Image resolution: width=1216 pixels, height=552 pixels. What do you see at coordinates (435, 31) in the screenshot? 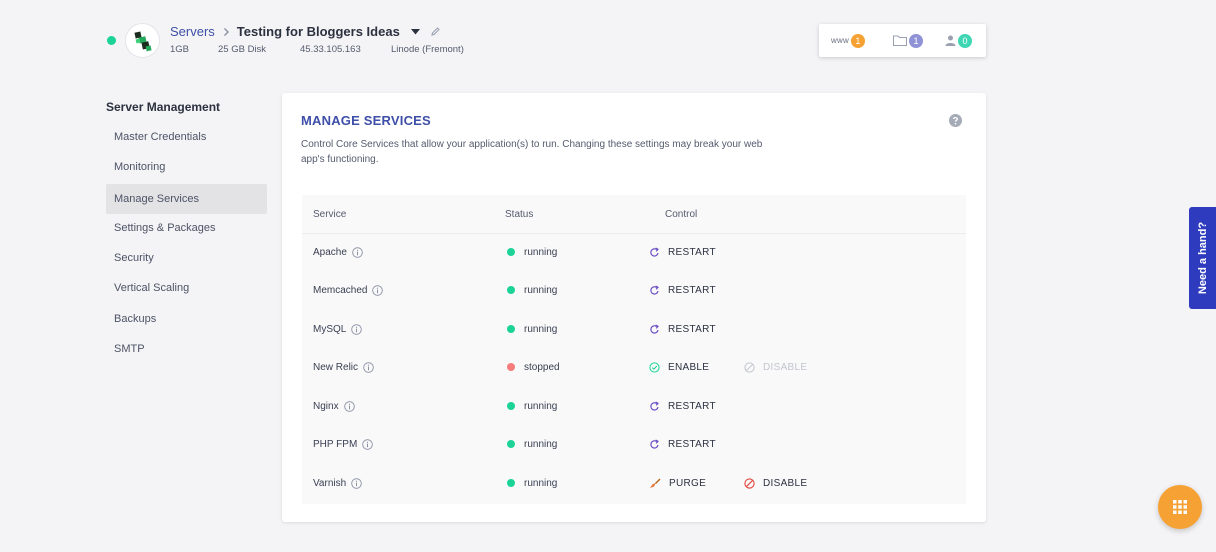
I see `edit-server-name-pencil-icon` at bounding box center [435, 31].